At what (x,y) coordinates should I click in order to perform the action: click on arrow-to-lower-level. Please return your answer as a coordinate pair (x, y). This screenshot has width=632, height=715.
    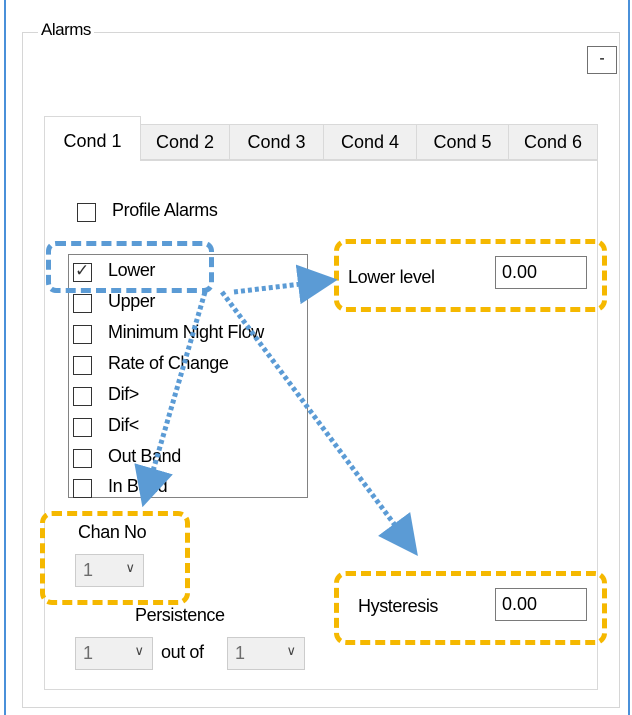
    Looking at the image, I should click on (285, 284).